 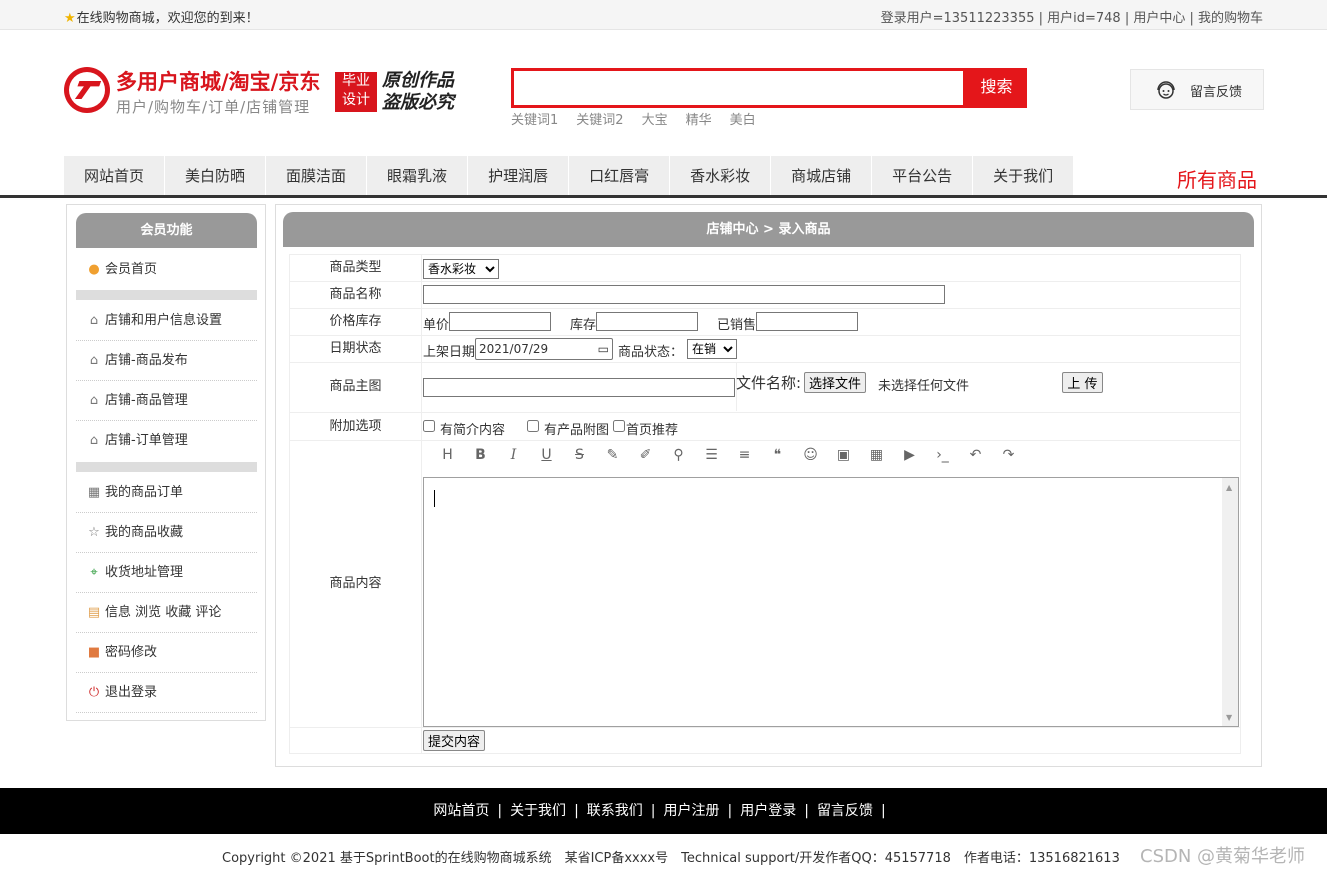 I want to click on footer-link: 用户登录, so click(x=768, y=811).